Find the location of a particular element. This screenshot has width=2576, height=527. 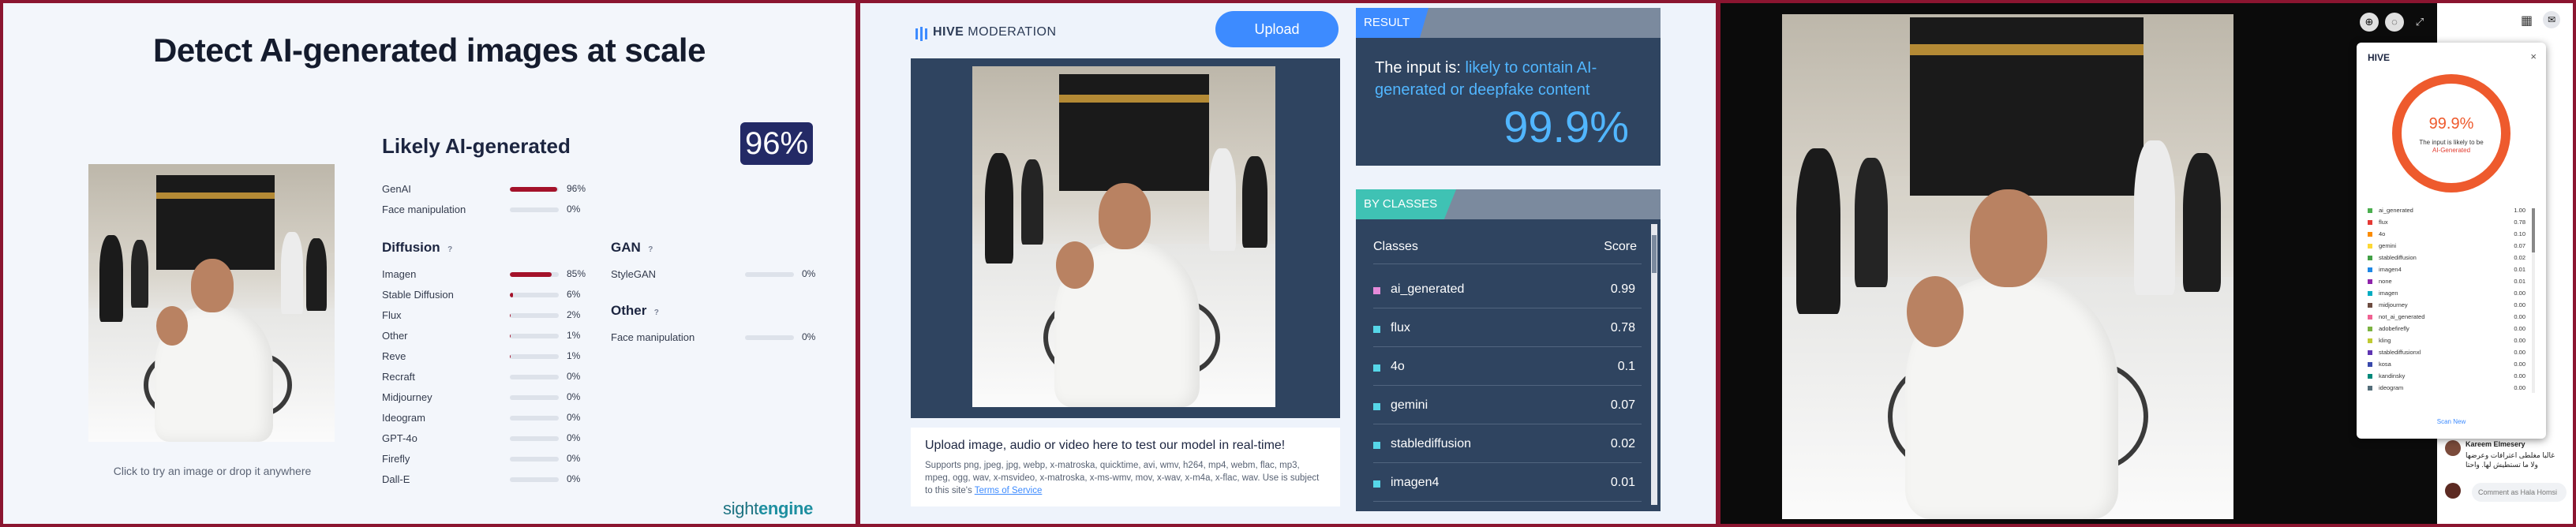

score-value: 1% is located at coordinates (574, 355).